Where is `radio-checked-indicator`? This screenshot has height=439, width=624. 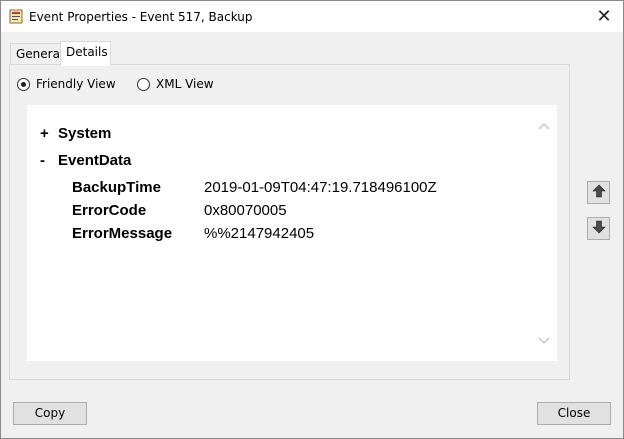 radio-checked-indicator is located at coordinates (23, 84).